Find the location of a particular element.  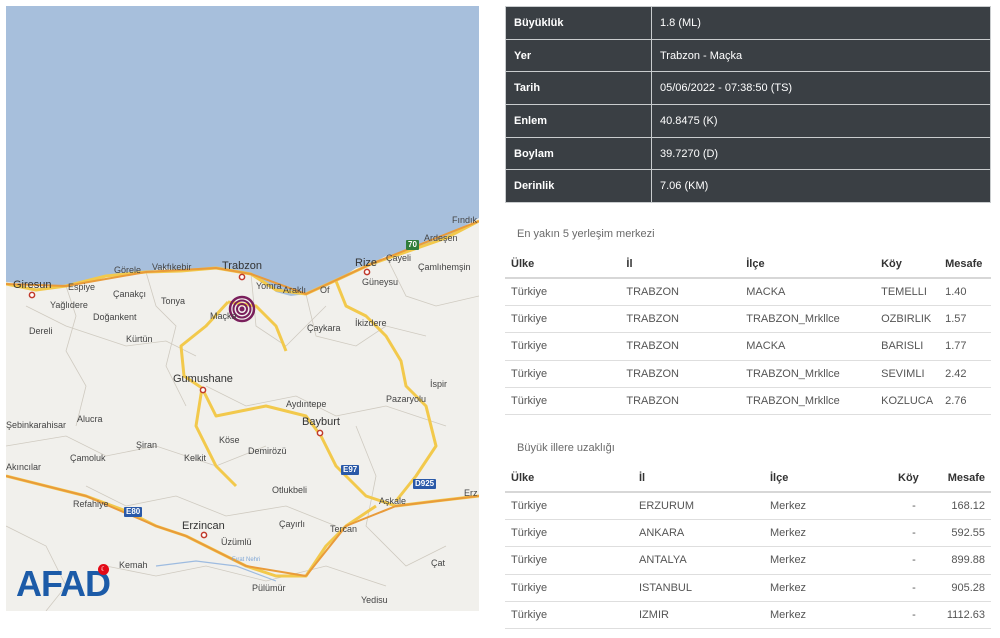

map-label: Çaykara is located at coordinates (324, 328).